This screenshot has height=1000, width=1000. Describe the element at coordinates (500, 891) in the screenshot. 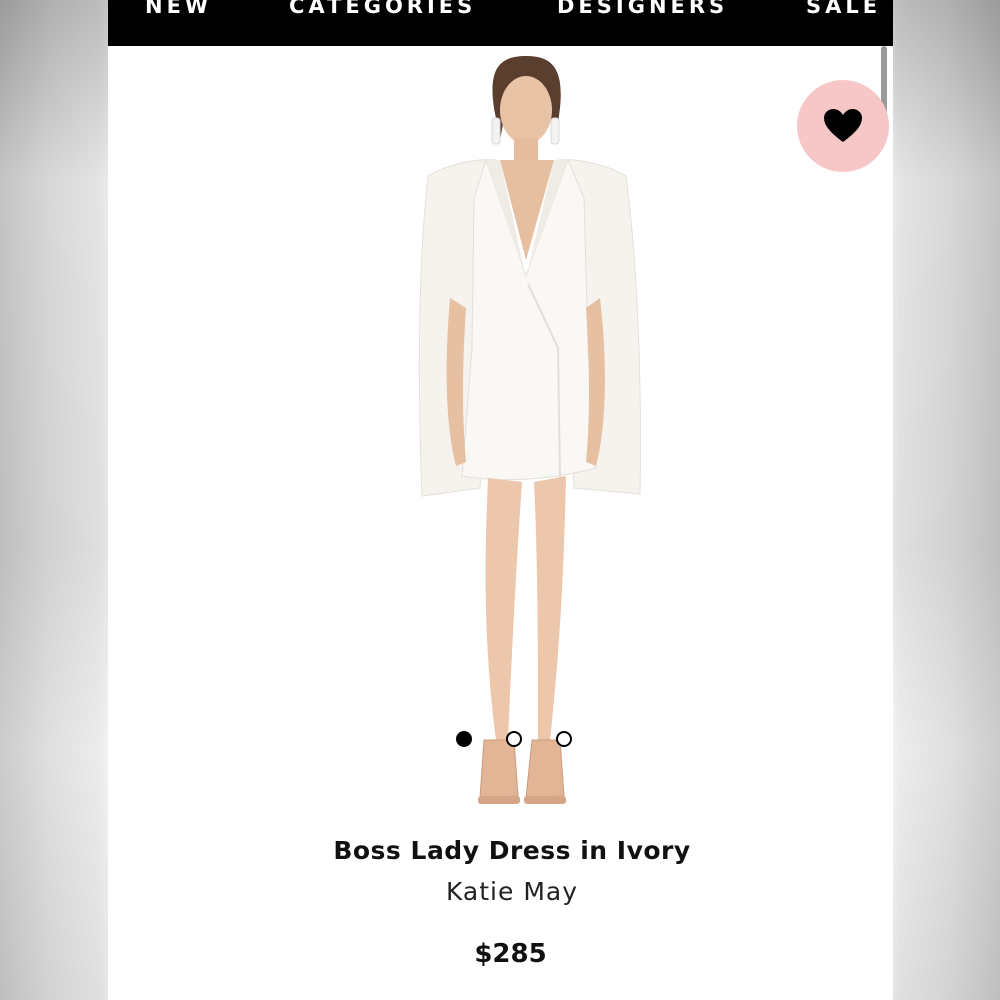

I see `product-brand: Katie May` at that location.